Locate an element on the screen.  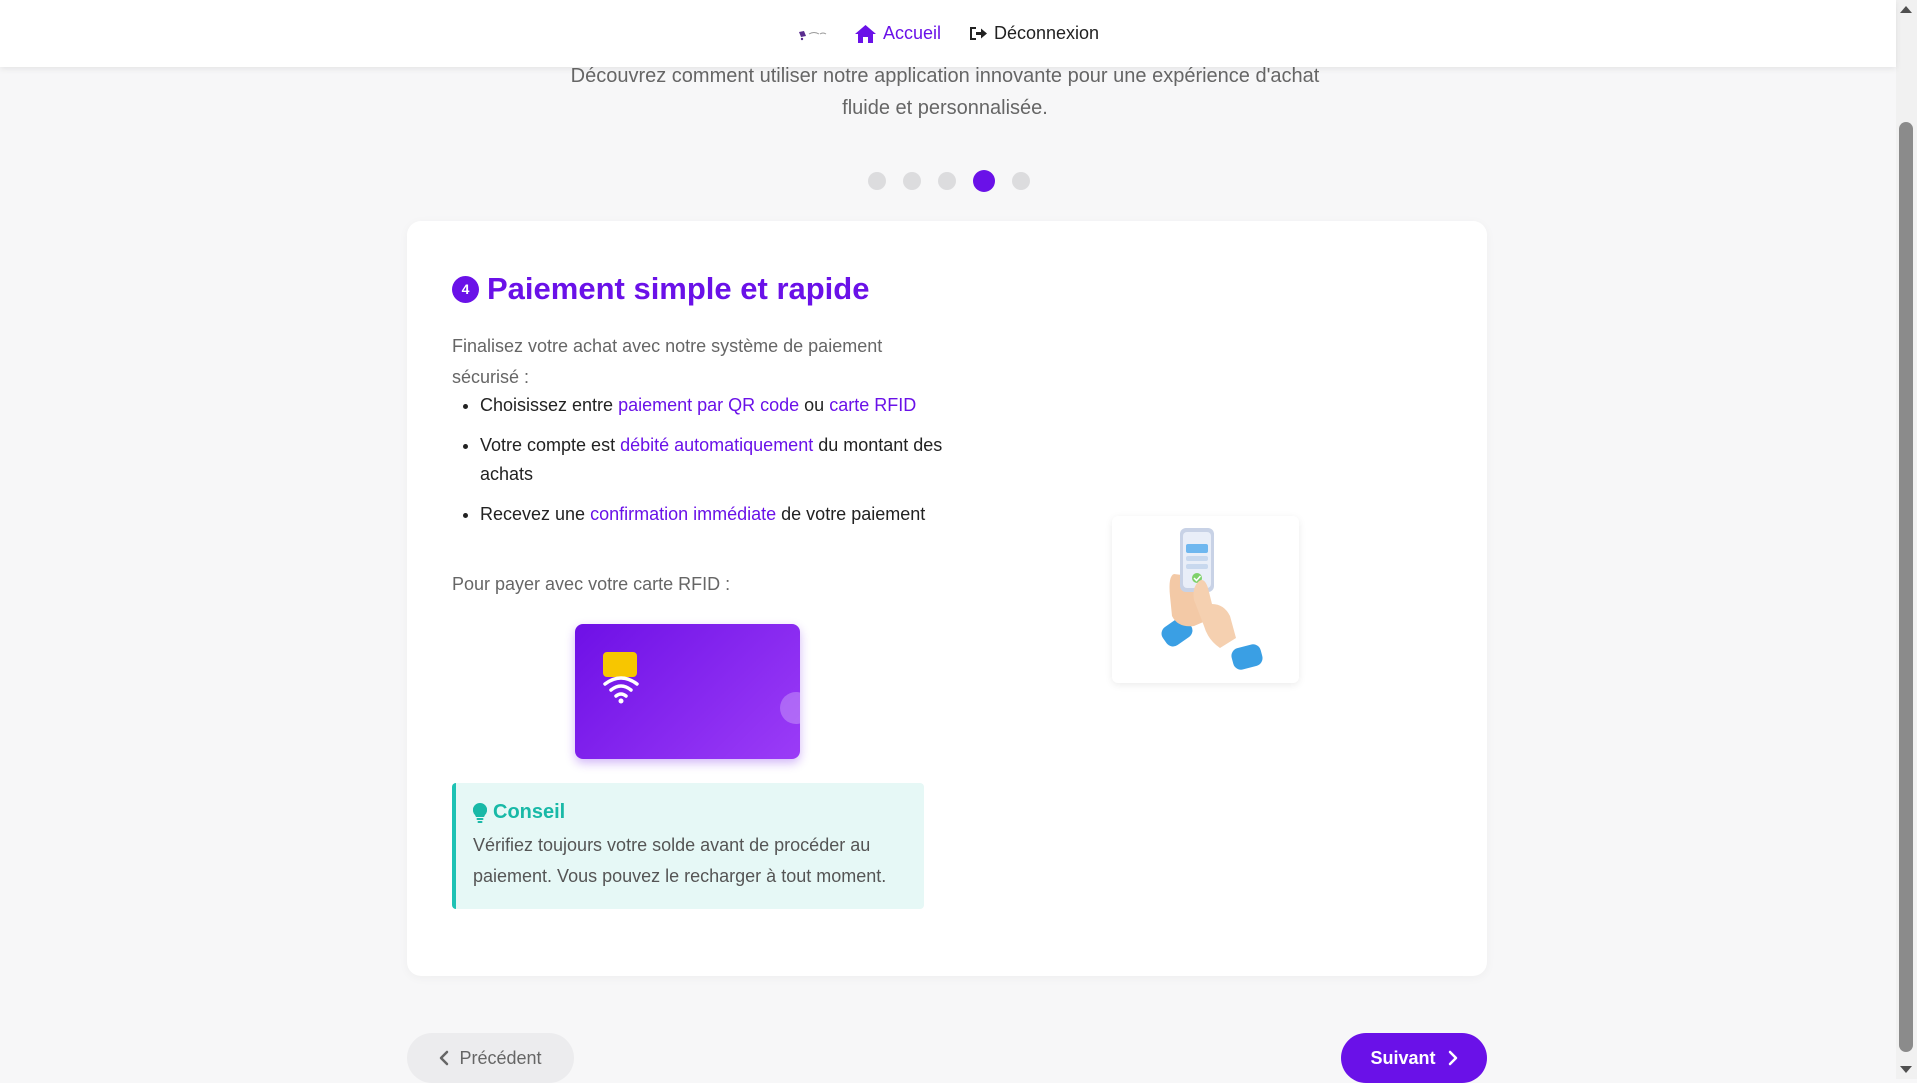
scrollbar-thumb is located at coordinates (1906, 587).